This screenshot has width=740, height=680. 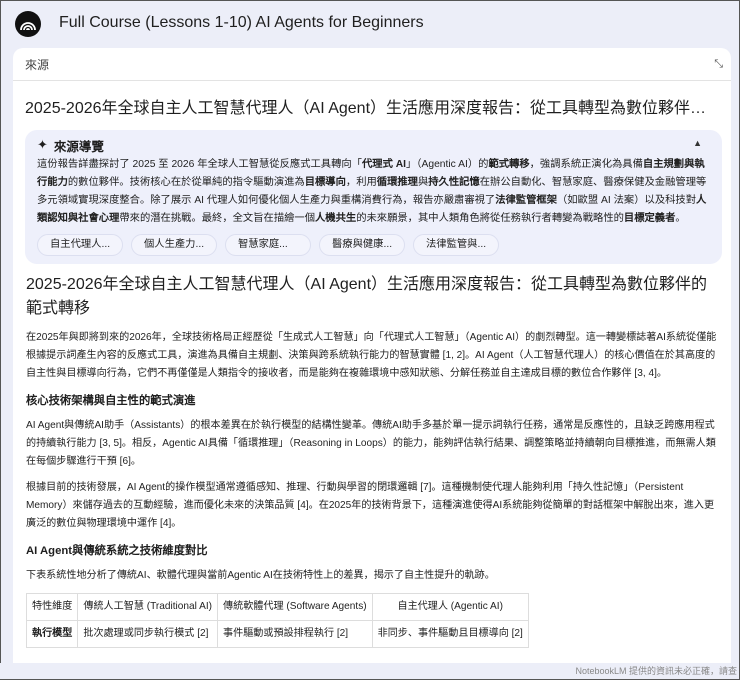 What do you see at coordinates (627, 200) in the screenshot?
I see `summary-text: （如歐盟 AI 法案）以及科技對` at bounding box center [627, 200].